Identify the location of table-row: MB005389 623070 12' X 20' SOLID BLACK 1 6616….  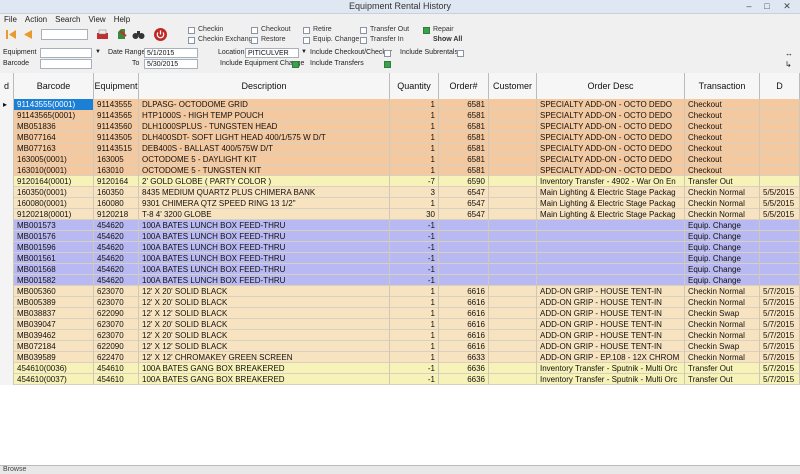
(400, 302).